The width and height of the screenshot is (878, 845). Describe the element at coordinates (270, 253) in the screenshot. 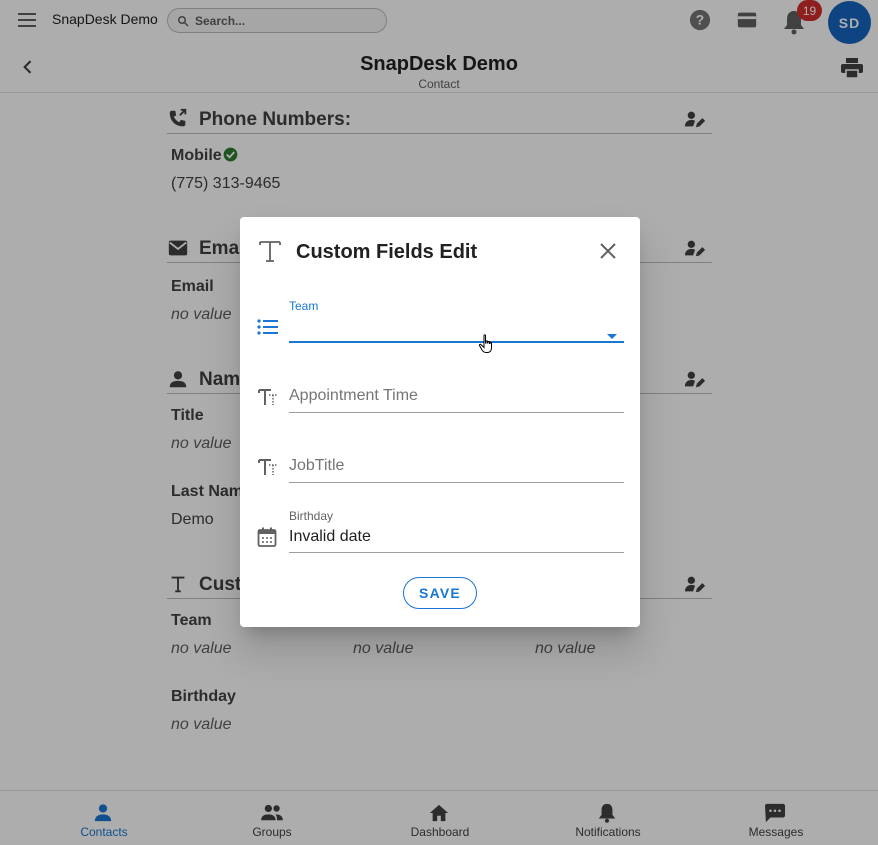

I see `text-fields-icon` at that location.